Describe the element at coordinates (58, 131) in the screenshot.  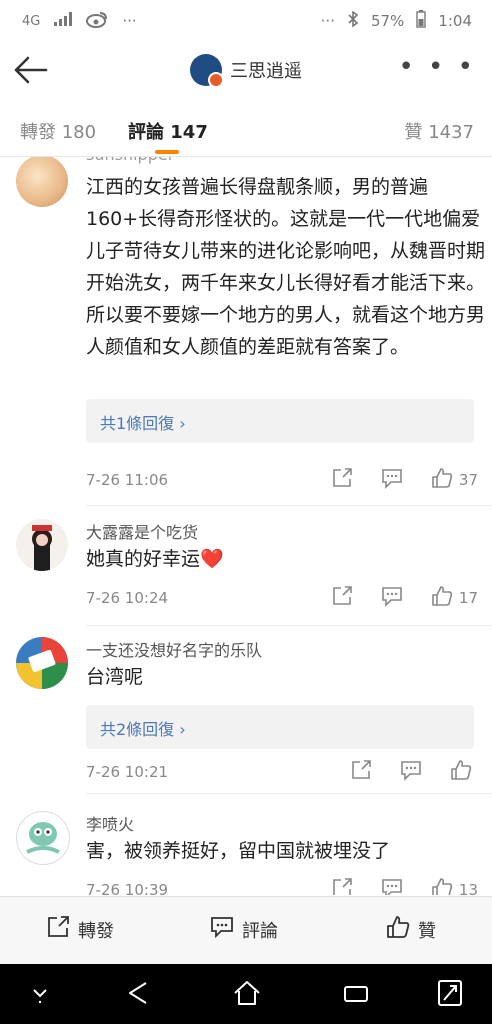
I see `tab-repost: 轉發 180` at that location.